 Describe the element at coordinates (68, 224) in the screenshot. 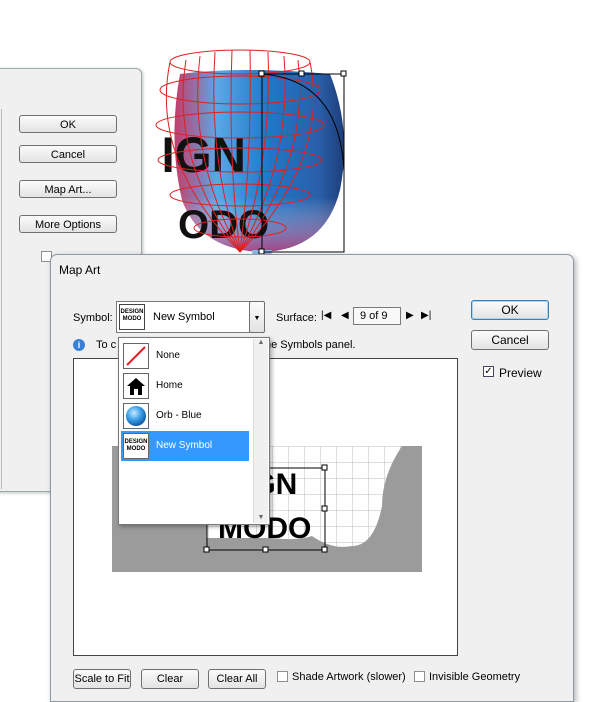

I see `more-options-button: More Options` at that location.